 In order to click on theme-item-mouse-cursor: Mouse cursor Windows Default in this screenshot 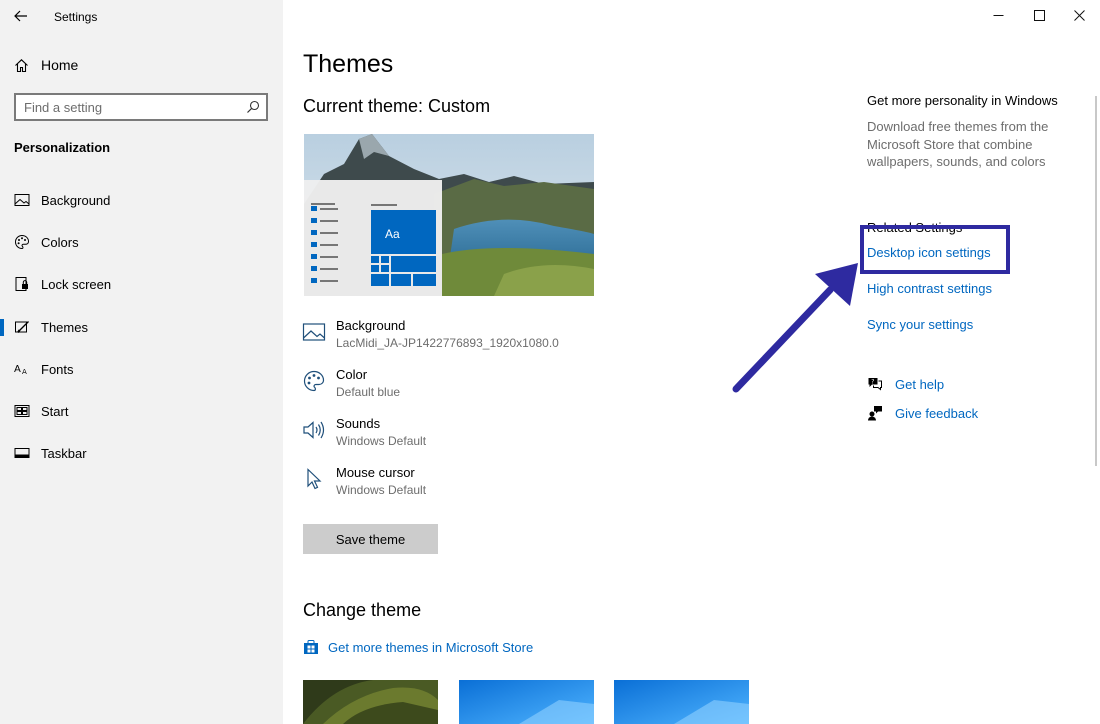, I will do `click(462, 485)`.